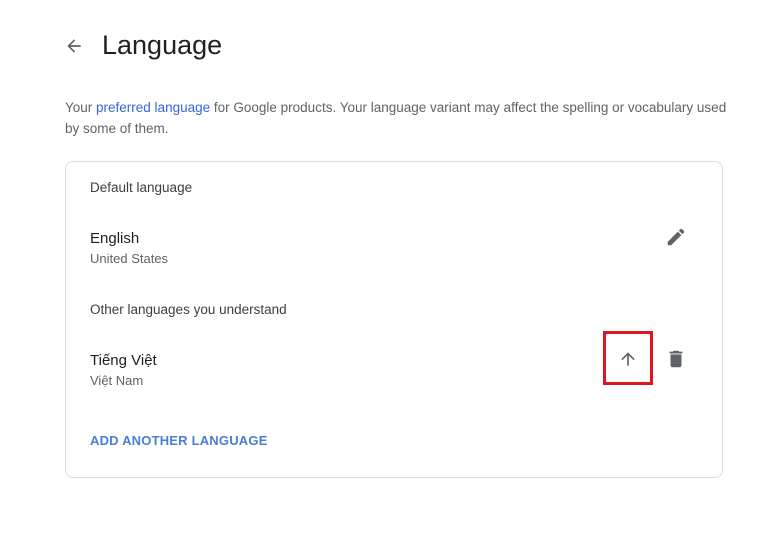  I want to click on arrow-up-icon, so click(628, 359).